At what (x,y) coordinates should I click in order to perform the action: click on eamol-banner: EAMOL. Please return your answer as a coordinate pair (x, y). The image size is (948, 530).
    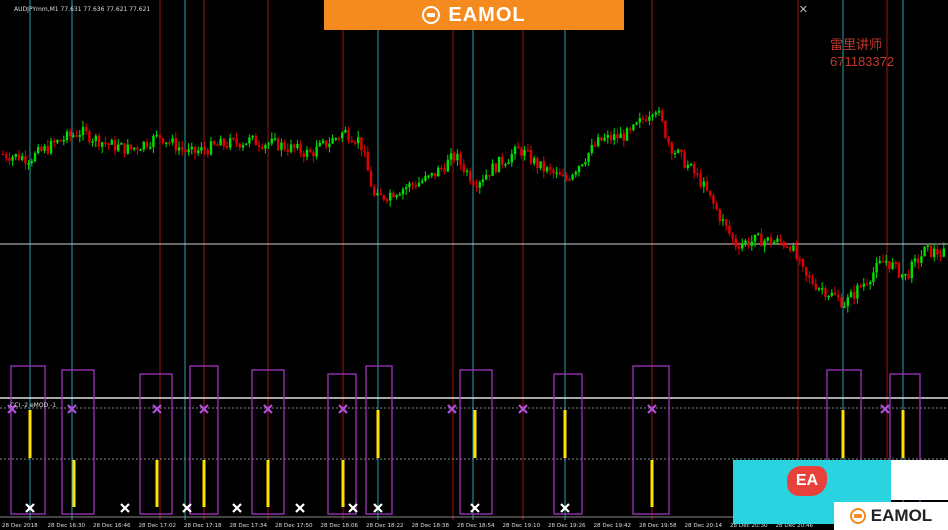
    Looking at the image, I should click on (474, 15).